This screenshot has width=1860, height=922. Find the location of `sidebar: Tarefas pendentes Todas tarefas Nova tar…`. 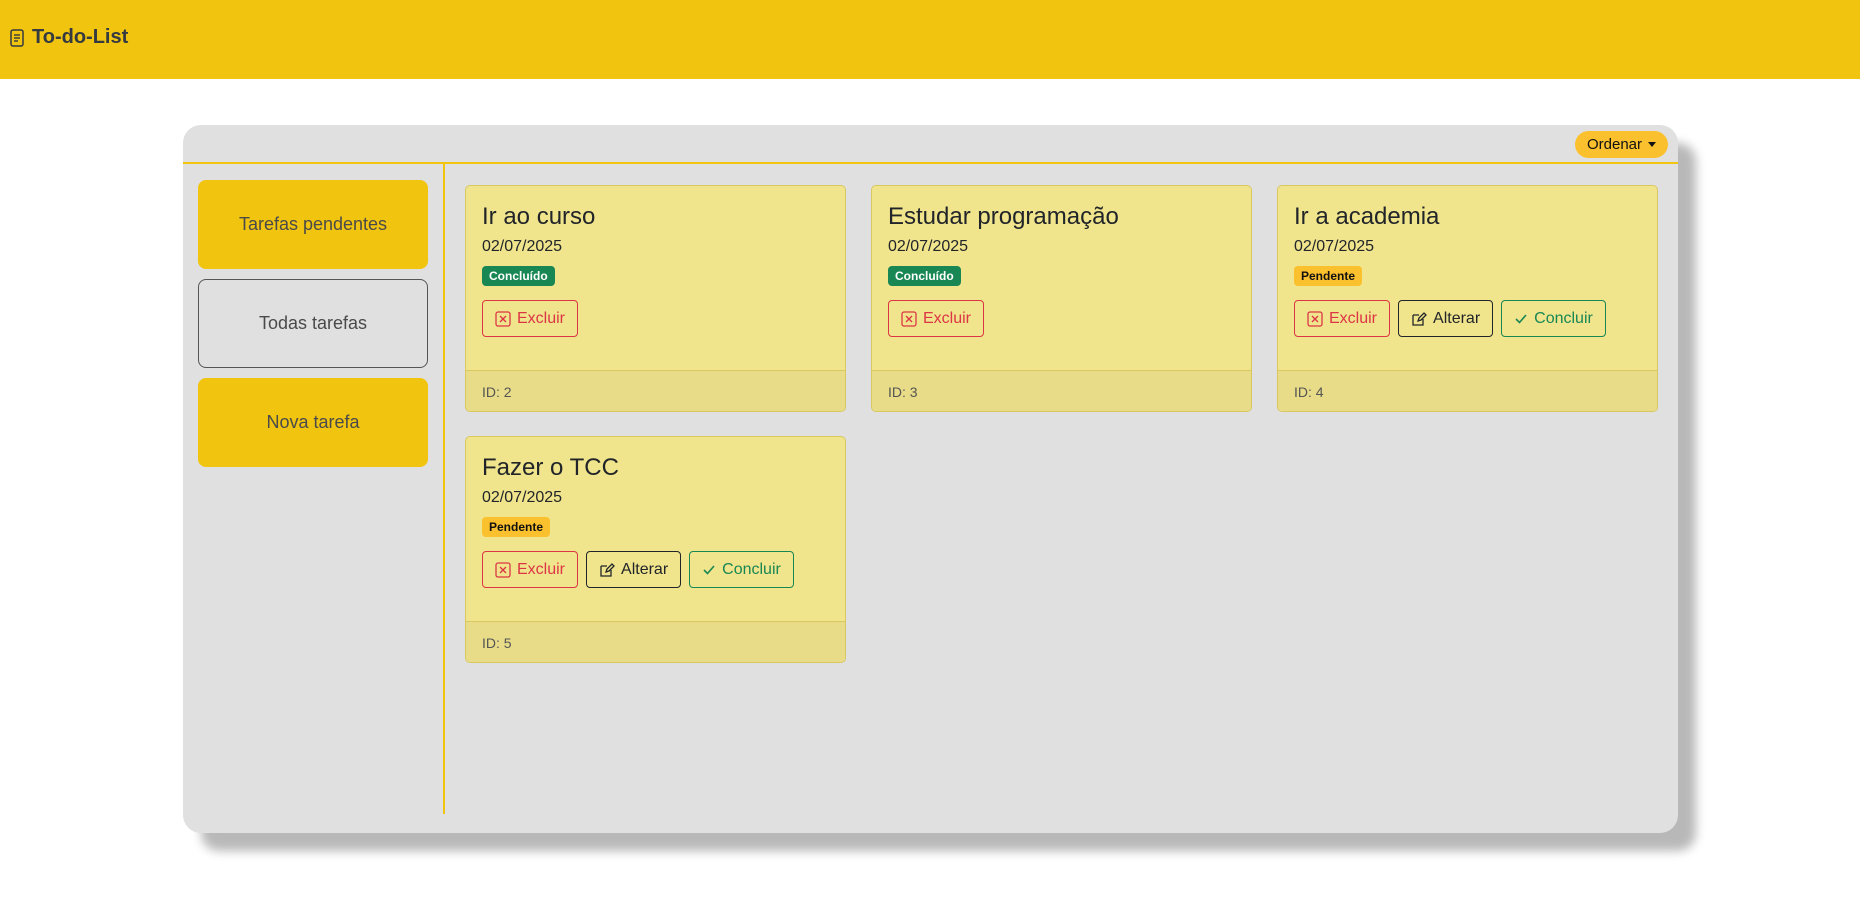

sidebar: Tarefas pendentes Todas tarefas Nova tar… is located at coordinates (313, 328).